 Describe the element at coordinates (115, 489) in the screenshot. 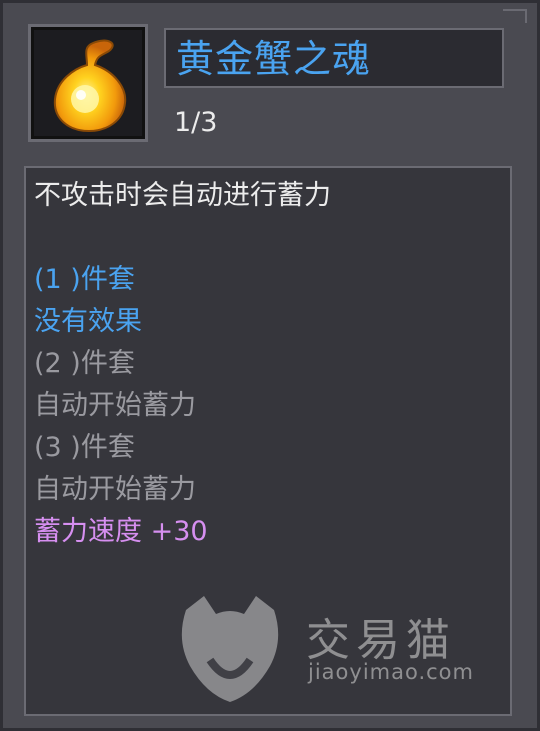

I see `set-3-effect: 自动开始蓄力` at that location.